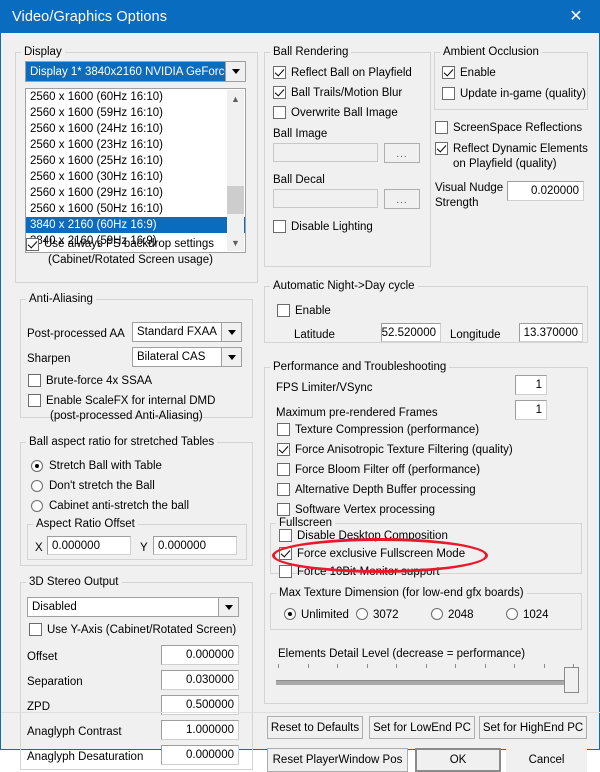 Image resolution: width=600 pixels, height=772 pixels. What do you see at coordinates (422, 727) in the screenshot?
I see `set-lowend-pc-button: Set for LowEnd PC` at bounding box center [422, 727].